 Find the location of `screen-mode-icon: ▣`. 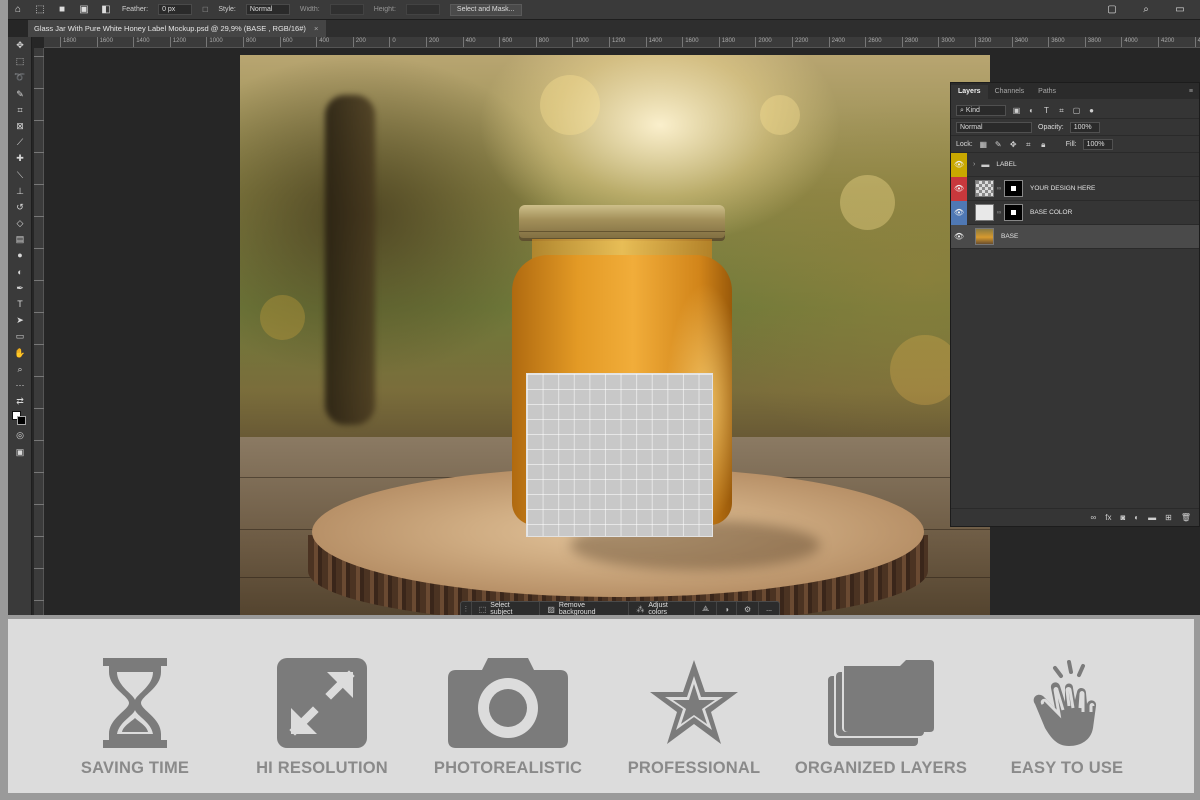

screen-mode-icon: ▣ is located at coordinates (20, 452).